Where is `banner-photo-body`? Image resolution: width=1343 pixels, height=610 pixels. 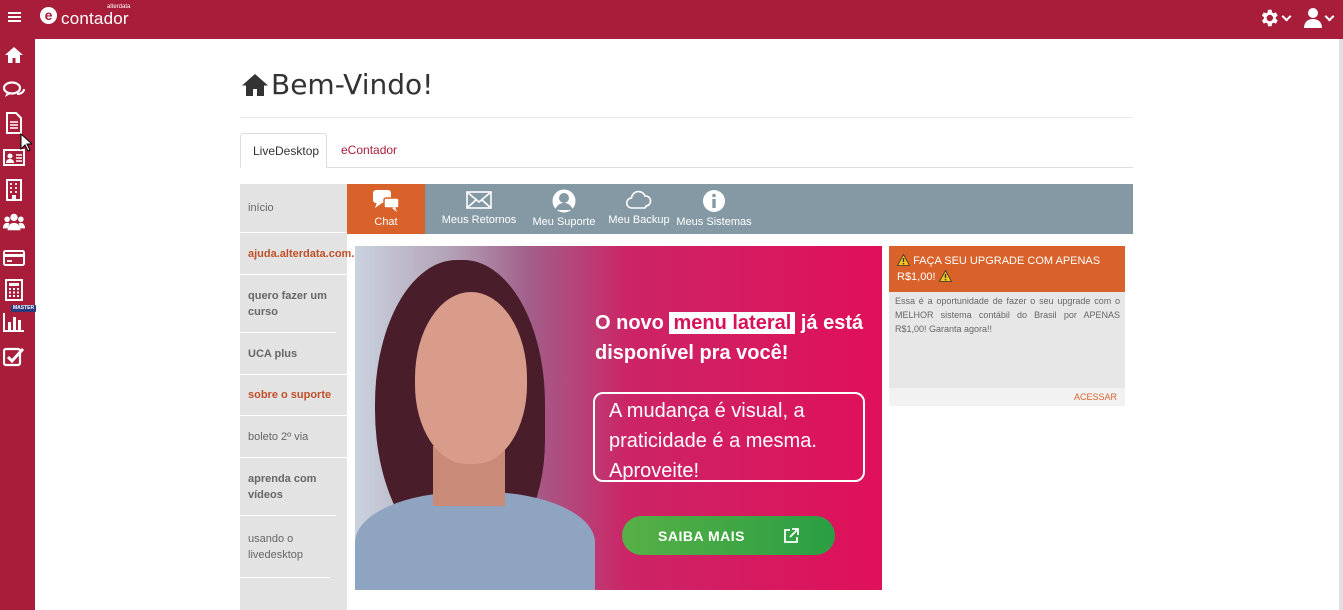 banner-photo-body is located at coordinates (475, 541).